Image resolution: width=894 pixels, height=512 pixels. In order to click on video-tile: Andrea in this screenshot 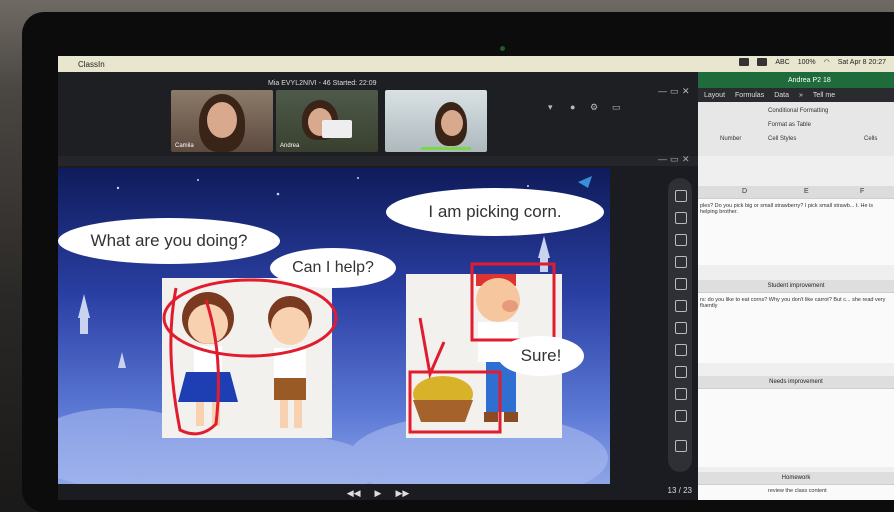, I will do `click(327, 121)`.